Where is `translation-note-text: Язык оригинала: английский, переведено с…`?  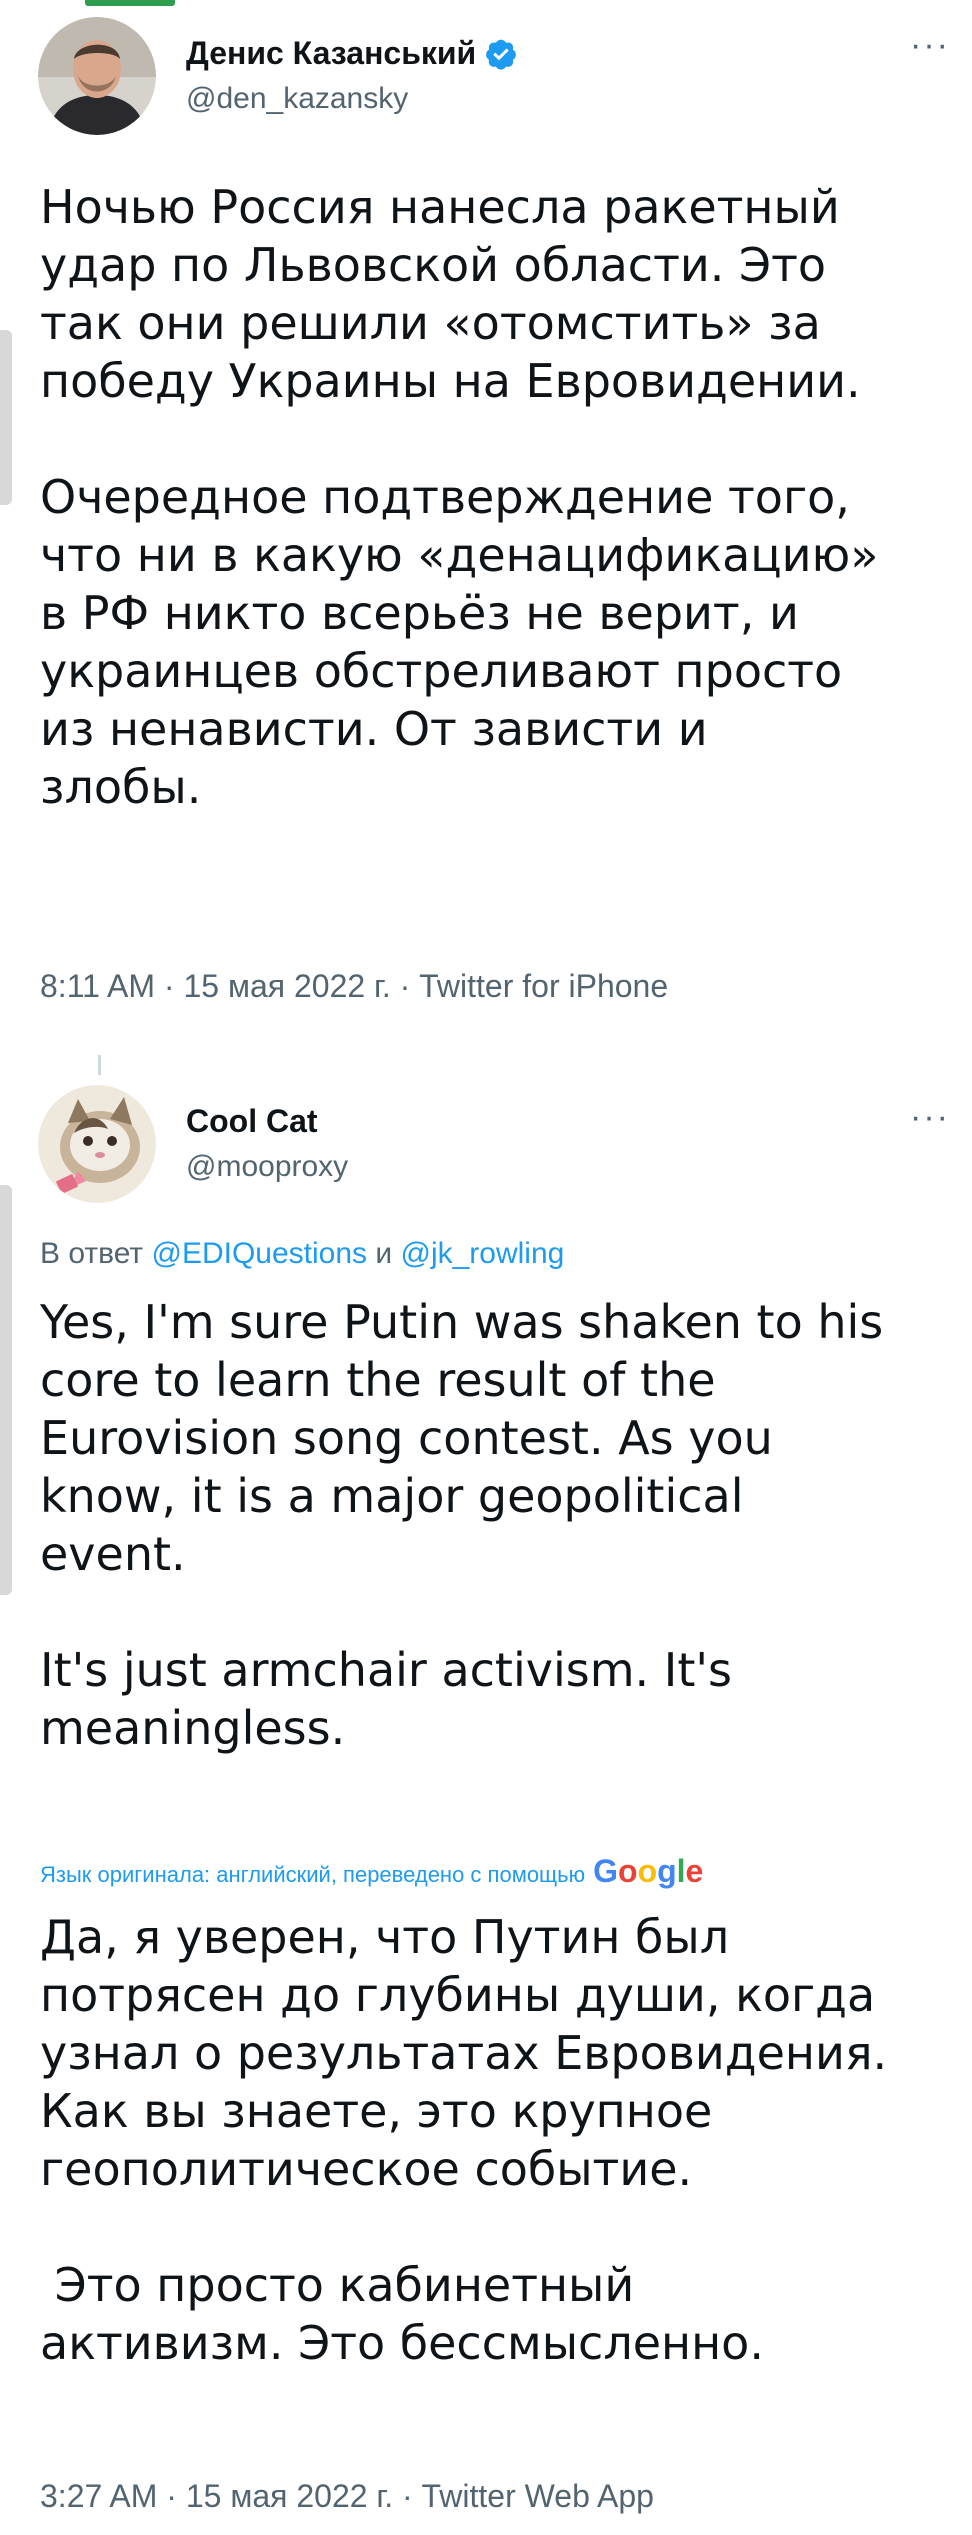
translation-note-text: Язык оригинала: английский, переведено с… is located at coordinates (313, 1874).